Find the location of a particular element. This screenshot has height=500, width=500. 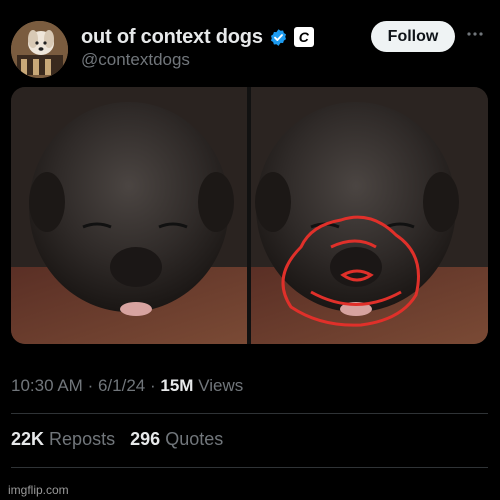

post-time: 10:30 AM is located at coordinates (47, 385).